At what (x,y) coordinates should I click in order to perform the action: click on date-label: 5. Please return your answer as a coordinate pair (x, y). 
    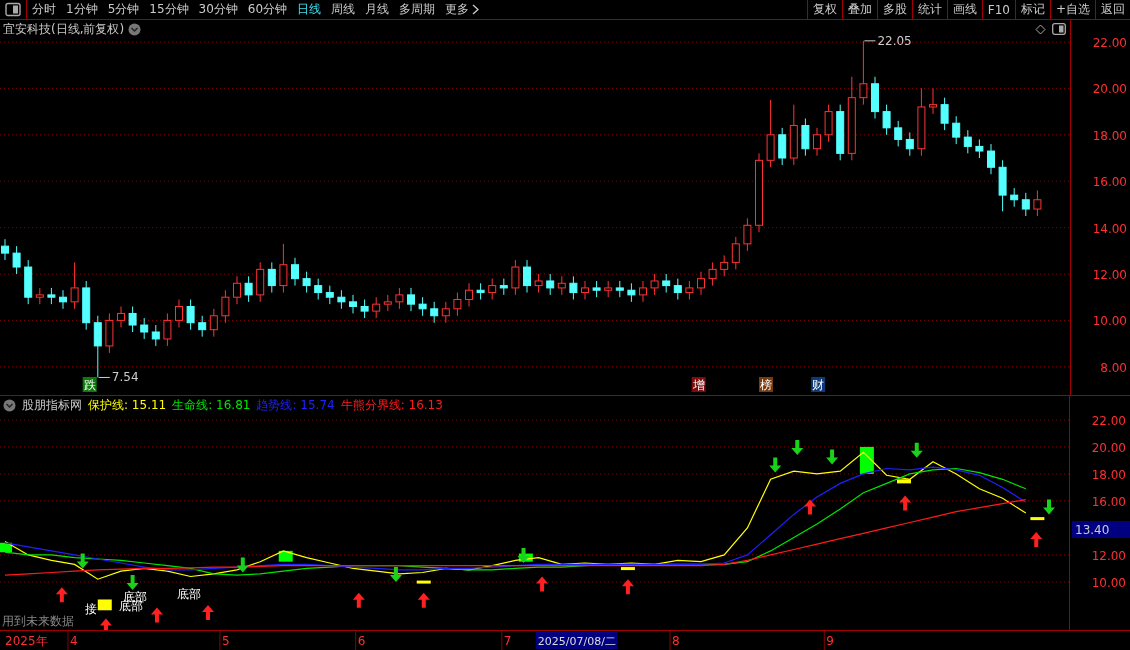
    Looking at the image, I should click on (225, 641).